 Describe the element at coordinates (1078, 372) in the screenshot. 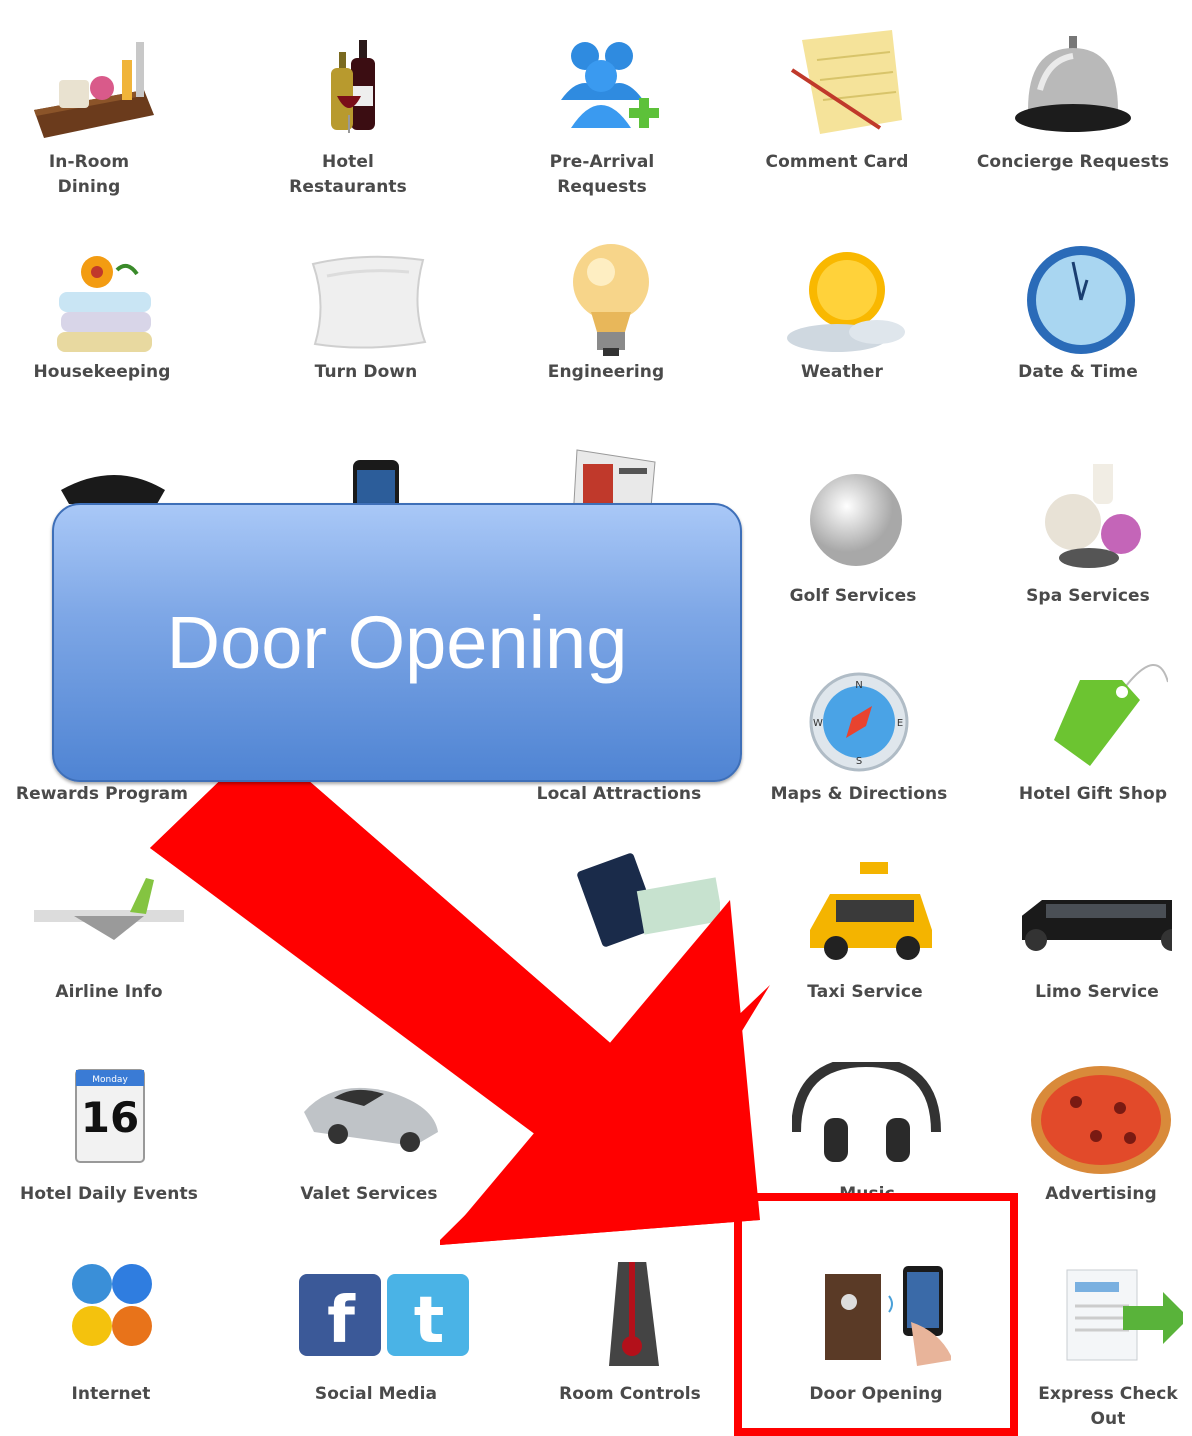

I see `tile-label: Date & Time` at that location.